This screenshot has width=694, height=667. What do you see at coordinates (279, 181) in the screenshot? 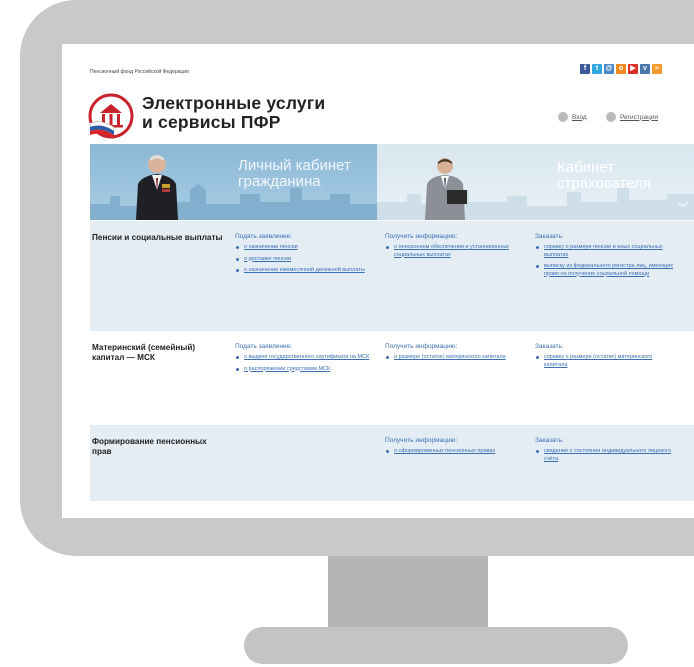
I see `citizen-title-line2: гражданина` at bounding box center [279, 181].